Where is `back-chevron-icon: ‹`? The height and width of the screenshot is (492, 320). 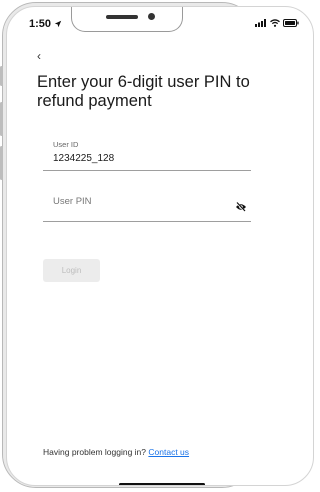
back-chevron-icon: ‹ is located at coordinates (39, 56).